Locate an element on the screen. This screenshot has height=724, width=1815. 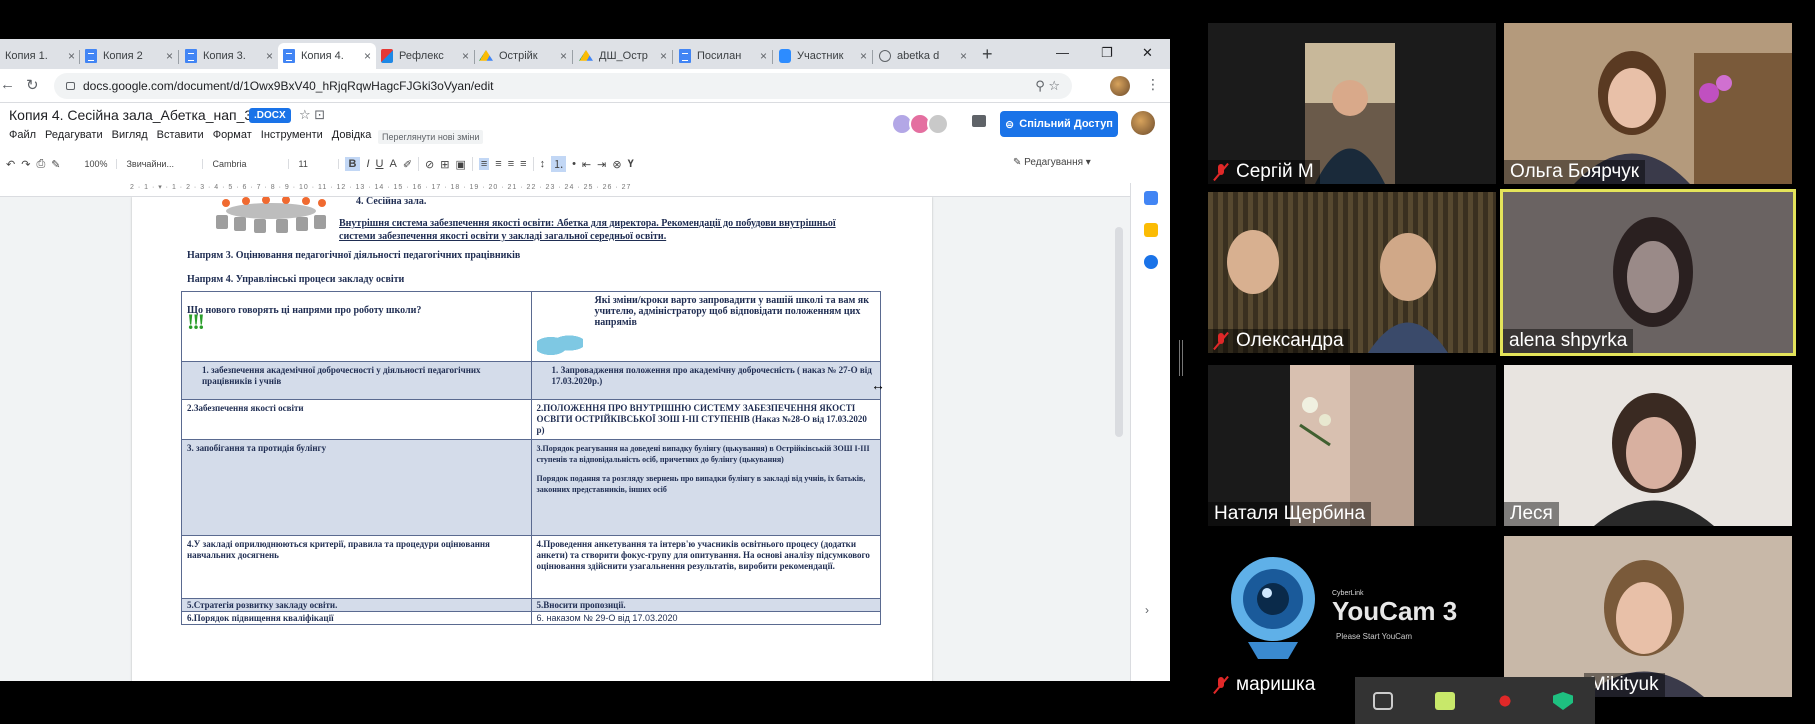
print-icon: ⎙ is located at coordinates (40, 164).